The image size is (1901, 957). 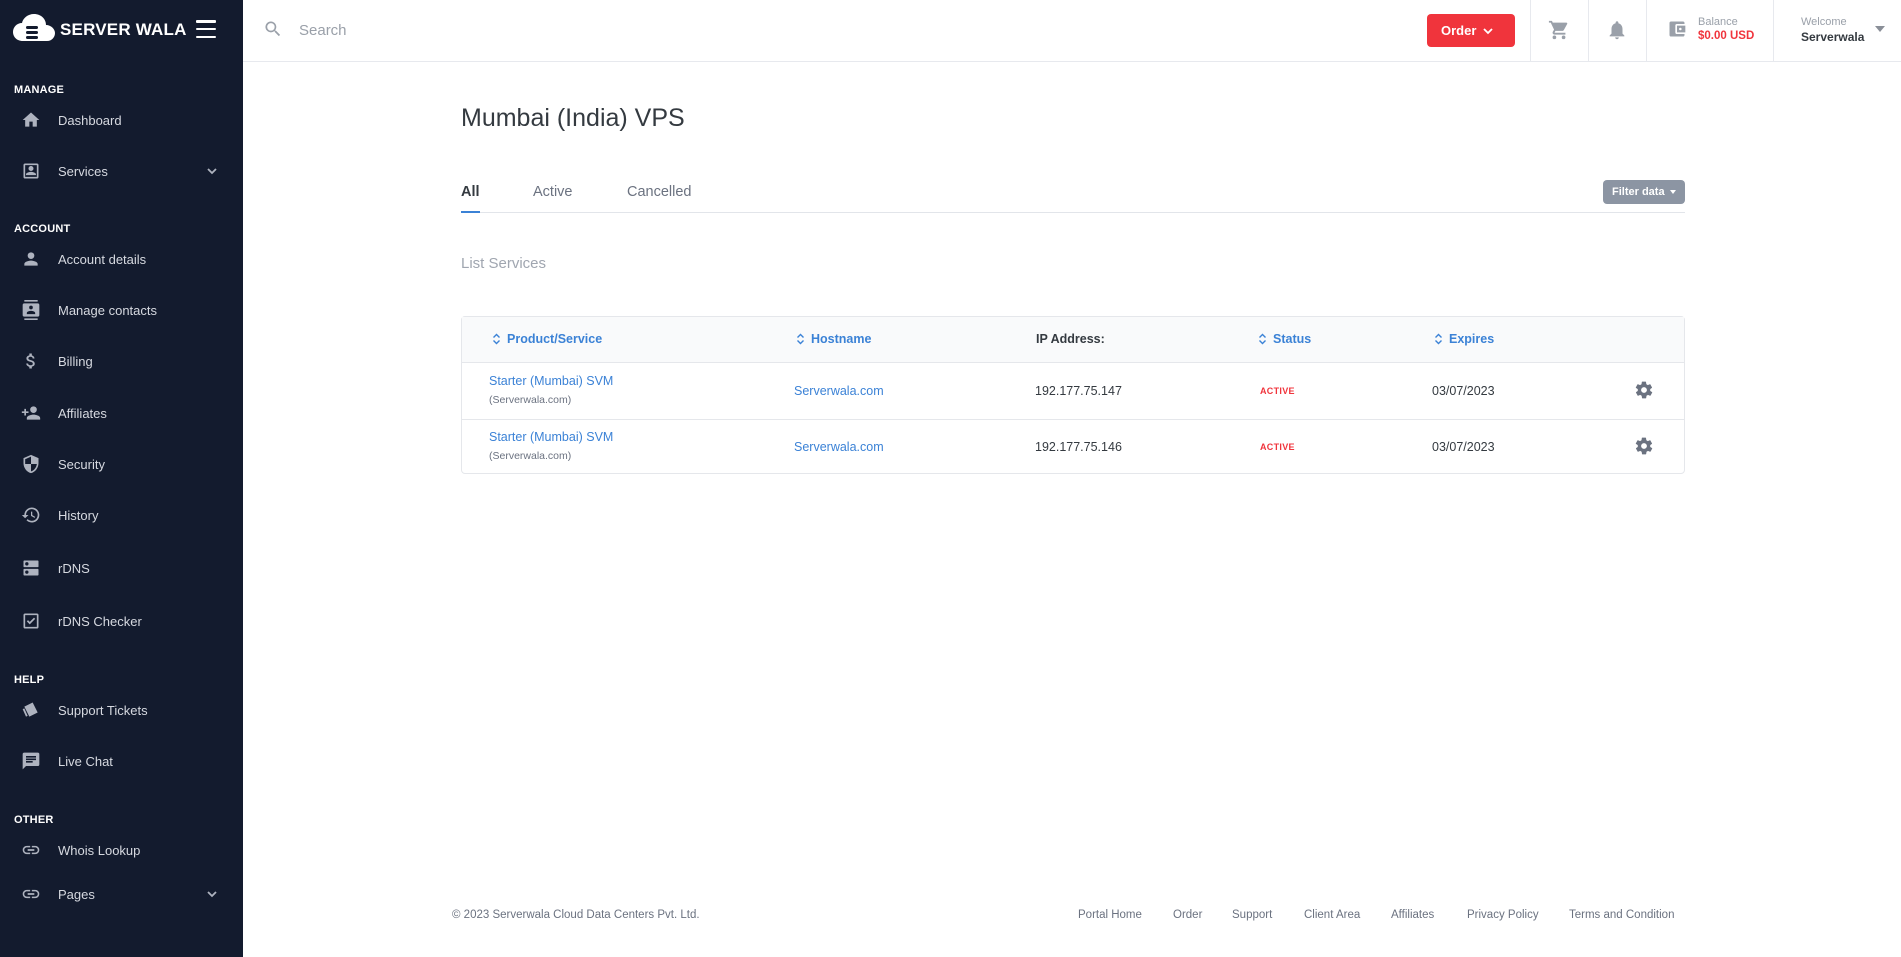 What do you see at coordinates (1833, 37) in the screenshot?
I see `user-name: Serverwala` at bounding box center [1833, 37].